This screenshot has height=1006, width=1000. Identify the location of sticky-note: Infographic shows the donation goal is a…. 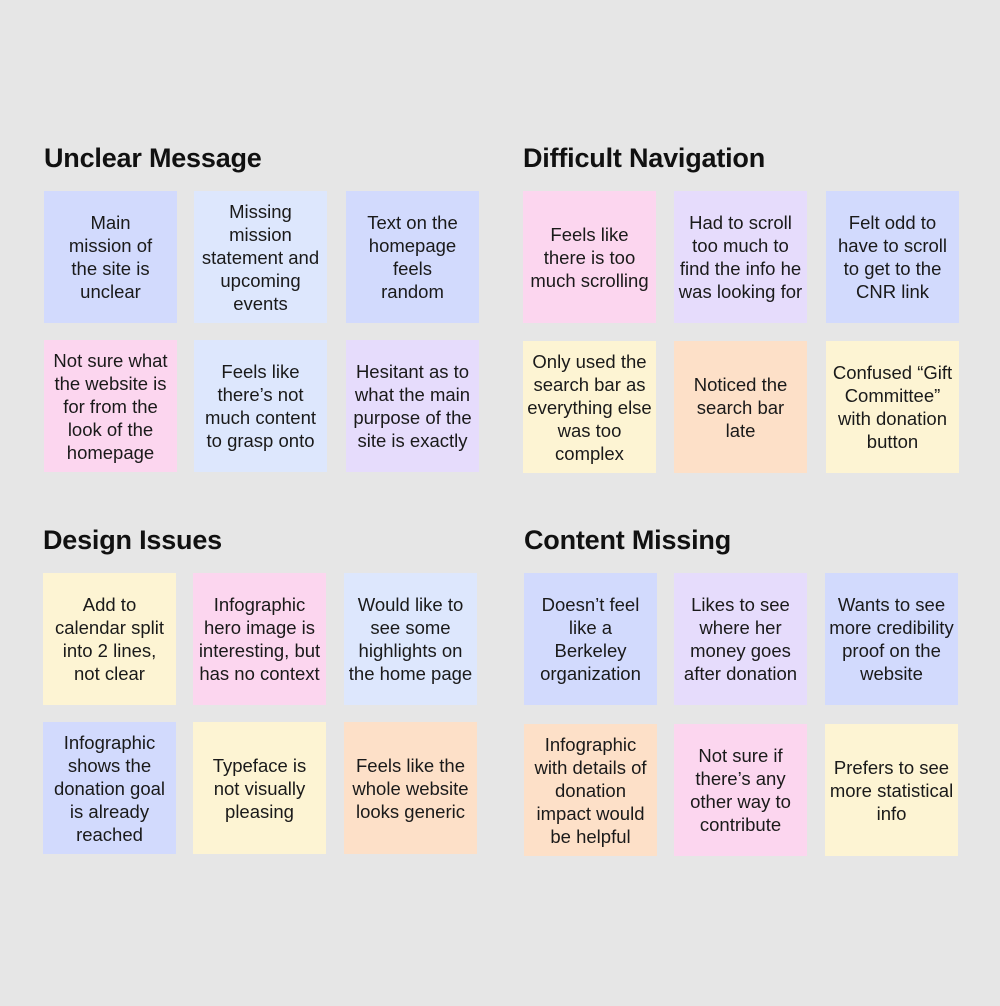
(109, 788).